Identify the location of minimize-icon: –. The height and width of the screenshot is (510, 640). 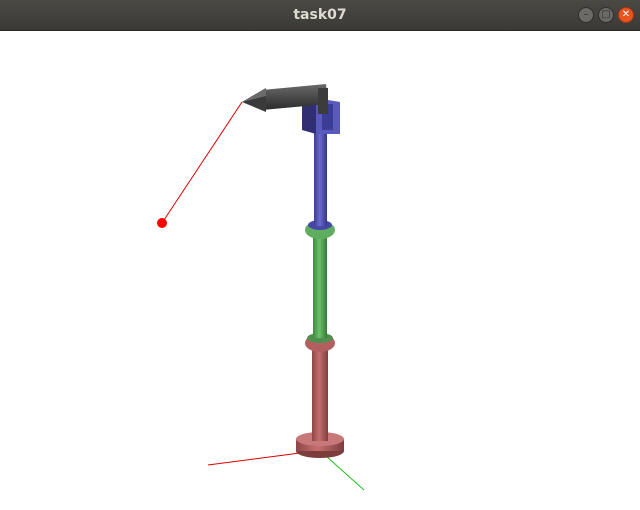
(586, 14).